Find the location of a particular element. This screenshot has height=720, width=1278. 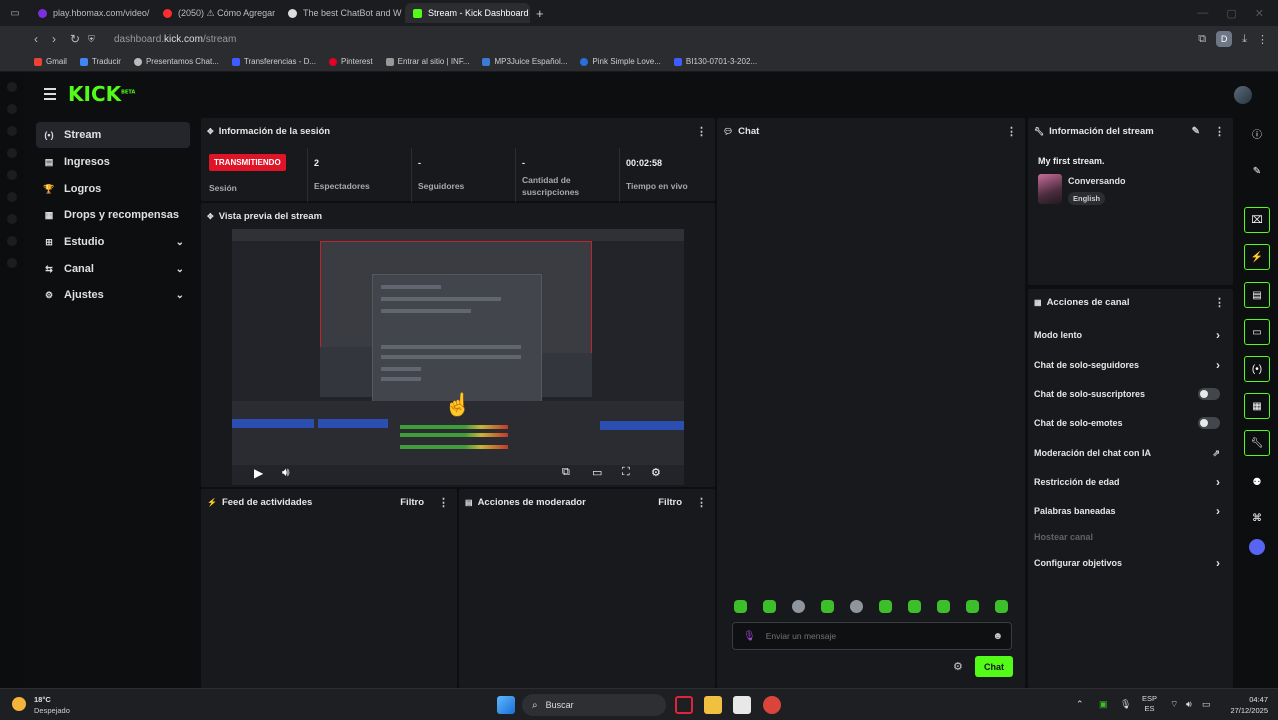

action-palabras-baneadas: Palabras baneadas › is located at coordinates (1127, 511).